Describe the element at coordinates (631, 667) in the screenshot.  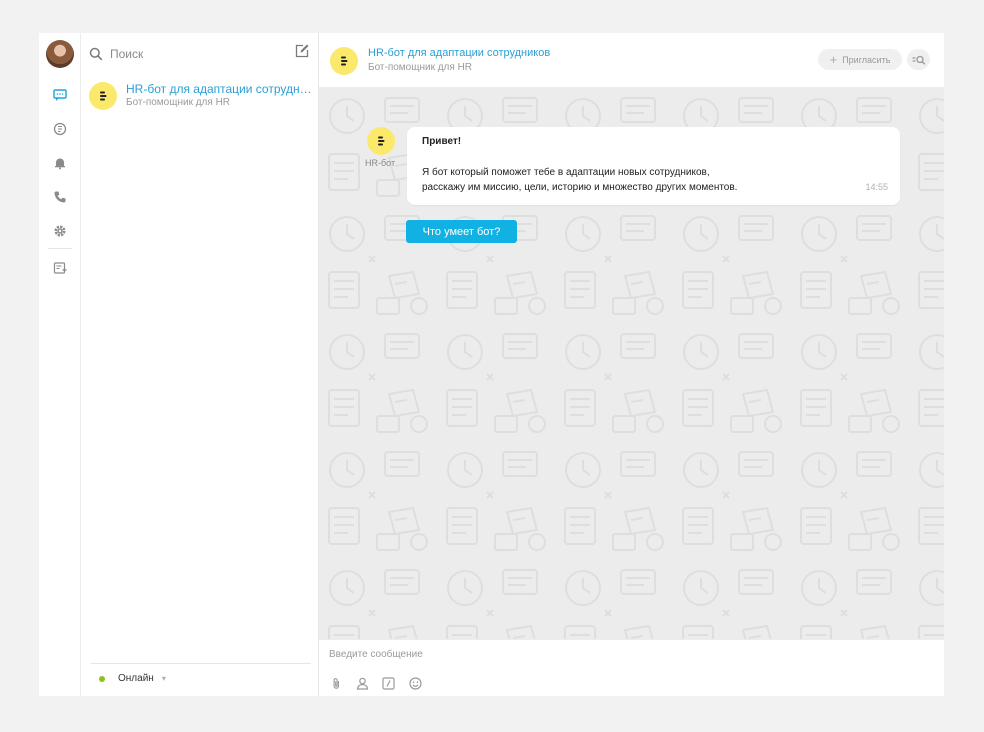
I see `message-composer` at that location.